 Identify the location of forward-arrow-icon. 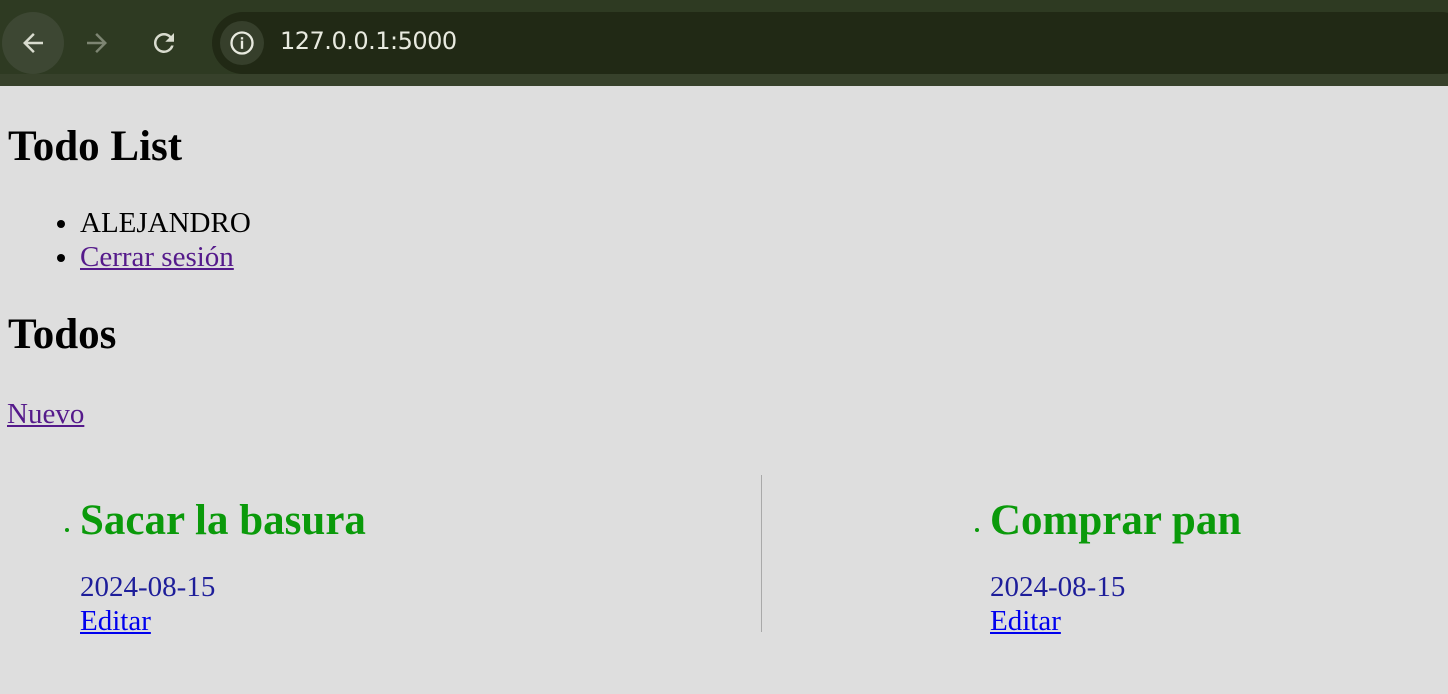
(97, 43).